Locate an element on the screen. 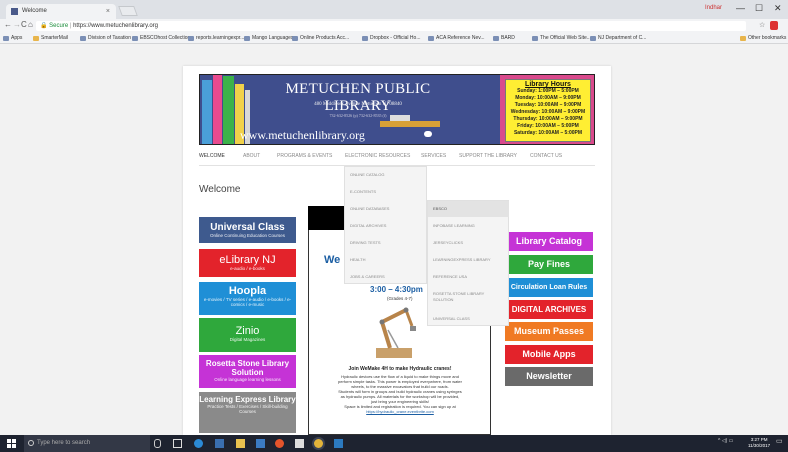 The image size is (788, 452). mobile-apps-button: Mobile Apps is located at coordinates (549, 354).